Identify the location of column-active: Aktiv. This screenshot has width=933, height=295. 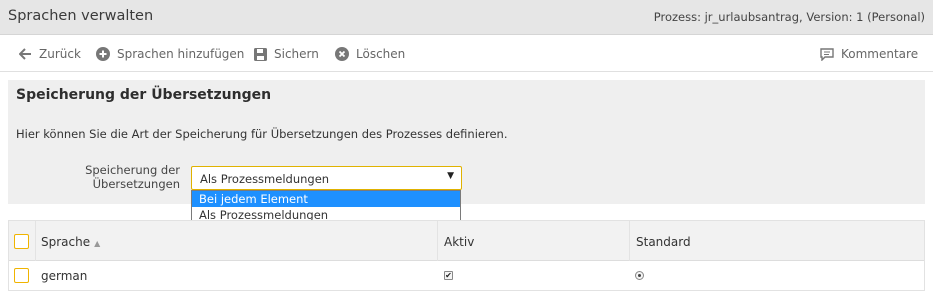
(459, 242).